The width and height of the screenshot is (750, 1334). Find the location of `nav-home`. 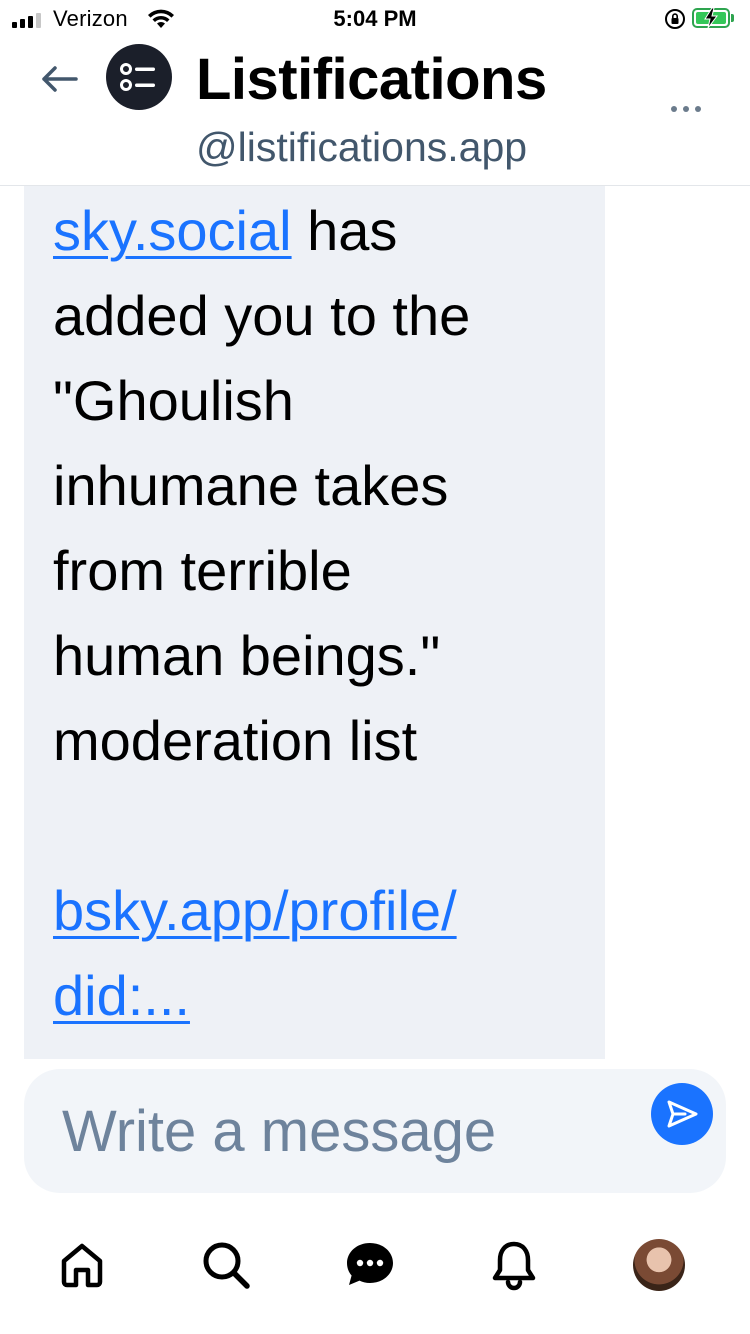

nav-home is located at coordinates (82, 1265).